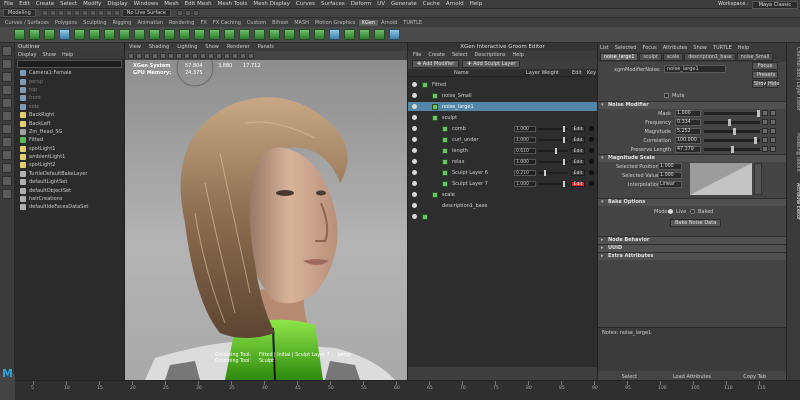 Image resolution: width=800 pixels, height=400 pixels. Describe the element at coordinates (19, 34) in the screenshot. I see `xgen-create-description-icon` at that location.